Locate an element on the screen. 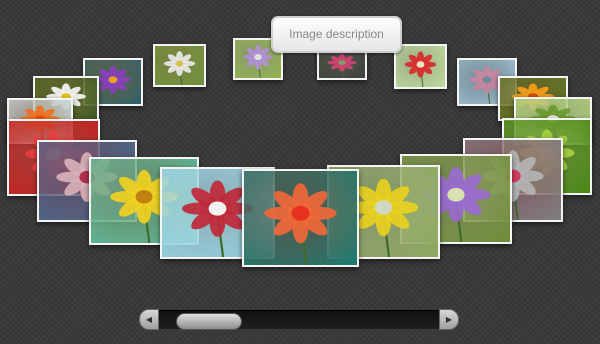 This screenshot has width=600, height=344. arrow-left-icon: ◀ is located at coordinates (149, 319).